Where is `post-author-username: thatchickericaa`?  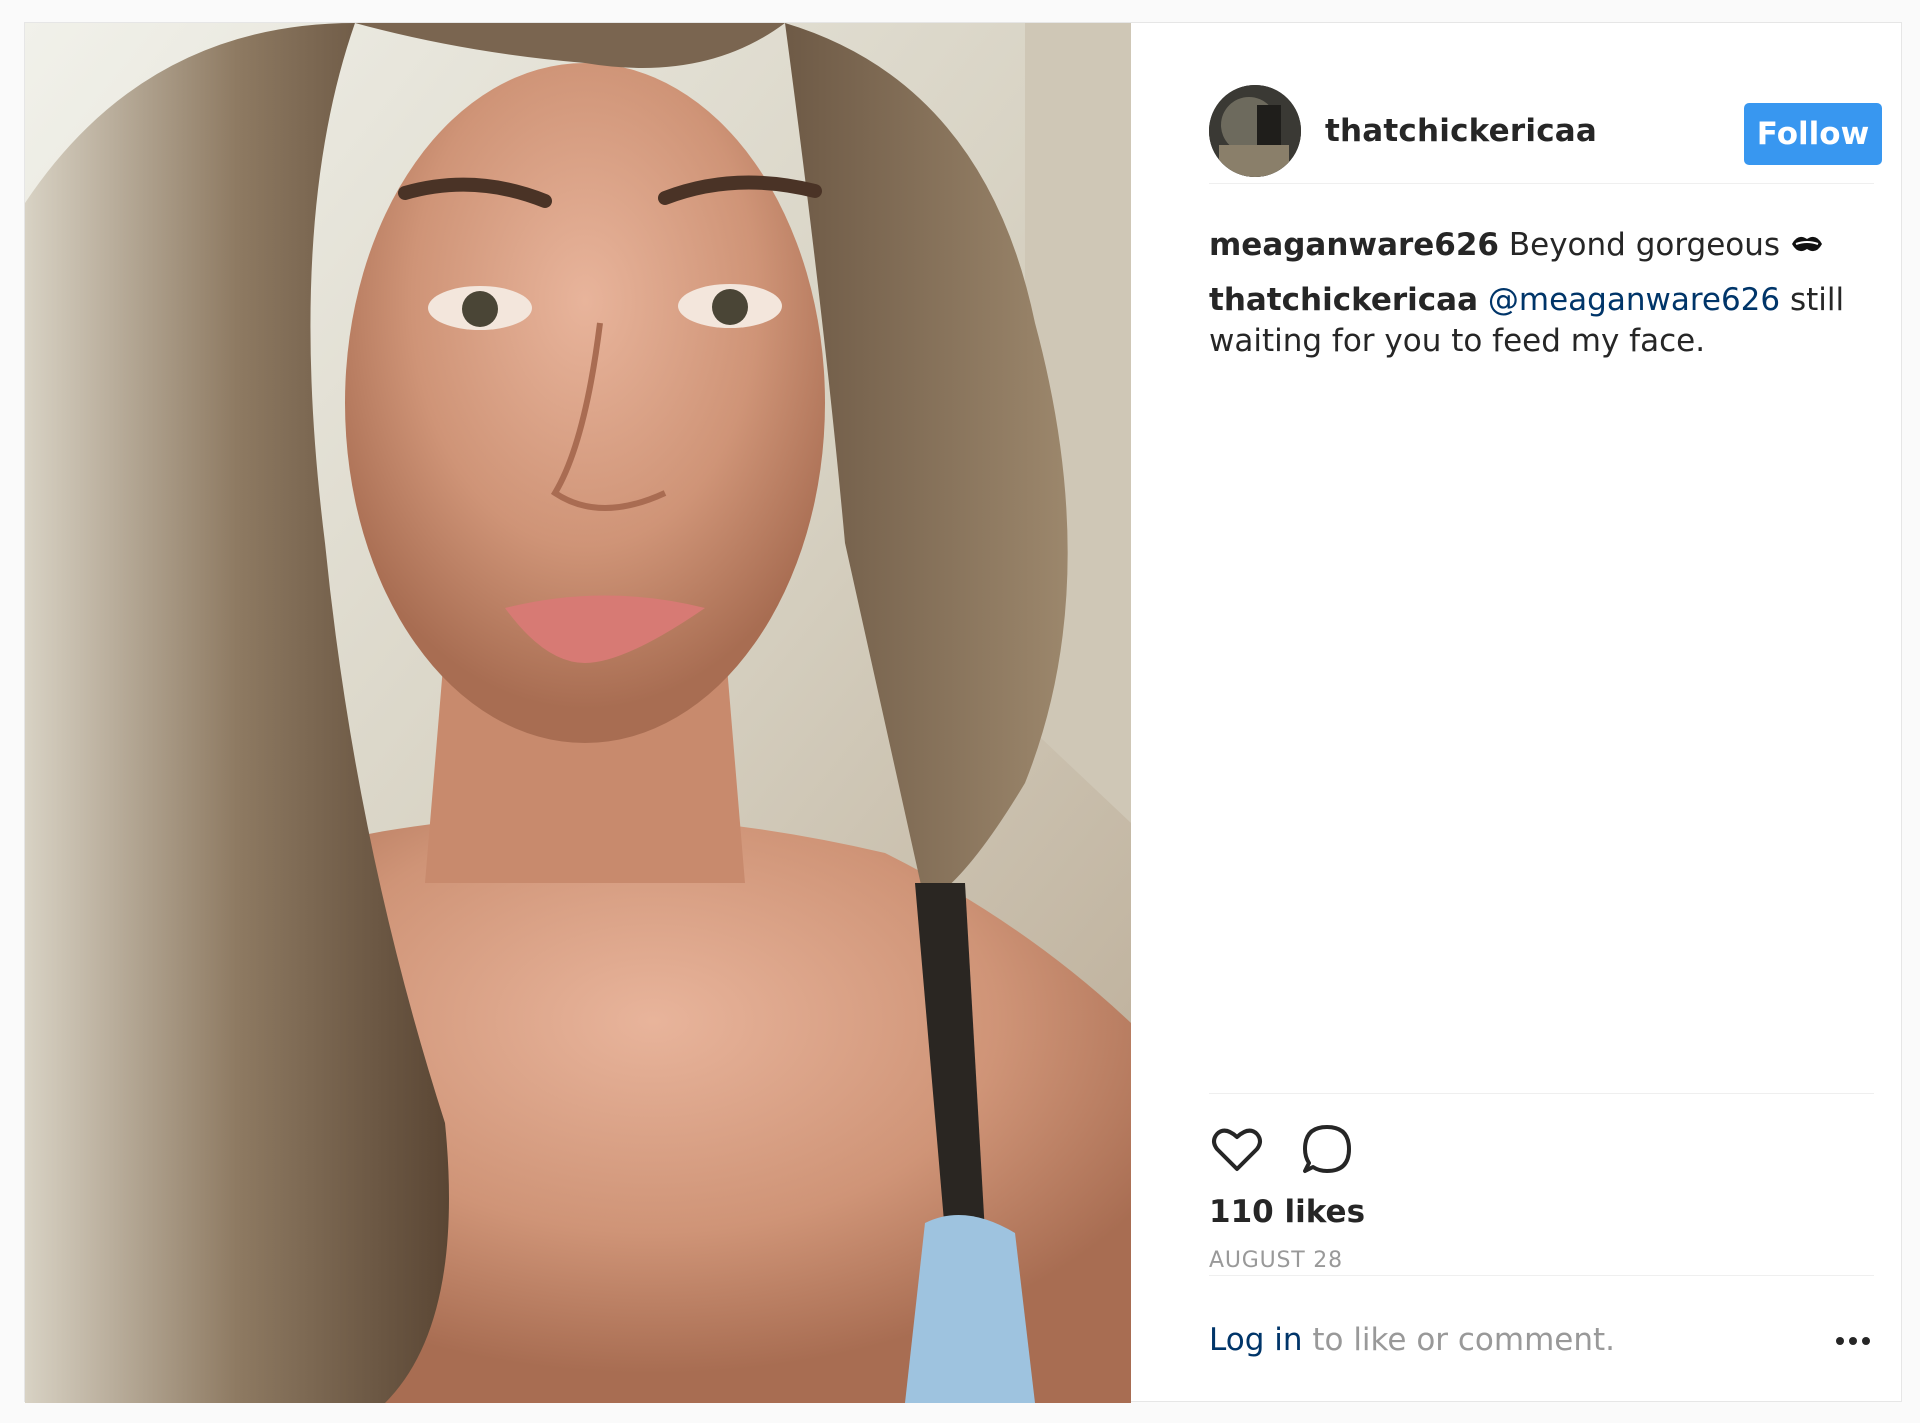 post-author-username: thatchickericaa is located at coordinates (1461, 131).